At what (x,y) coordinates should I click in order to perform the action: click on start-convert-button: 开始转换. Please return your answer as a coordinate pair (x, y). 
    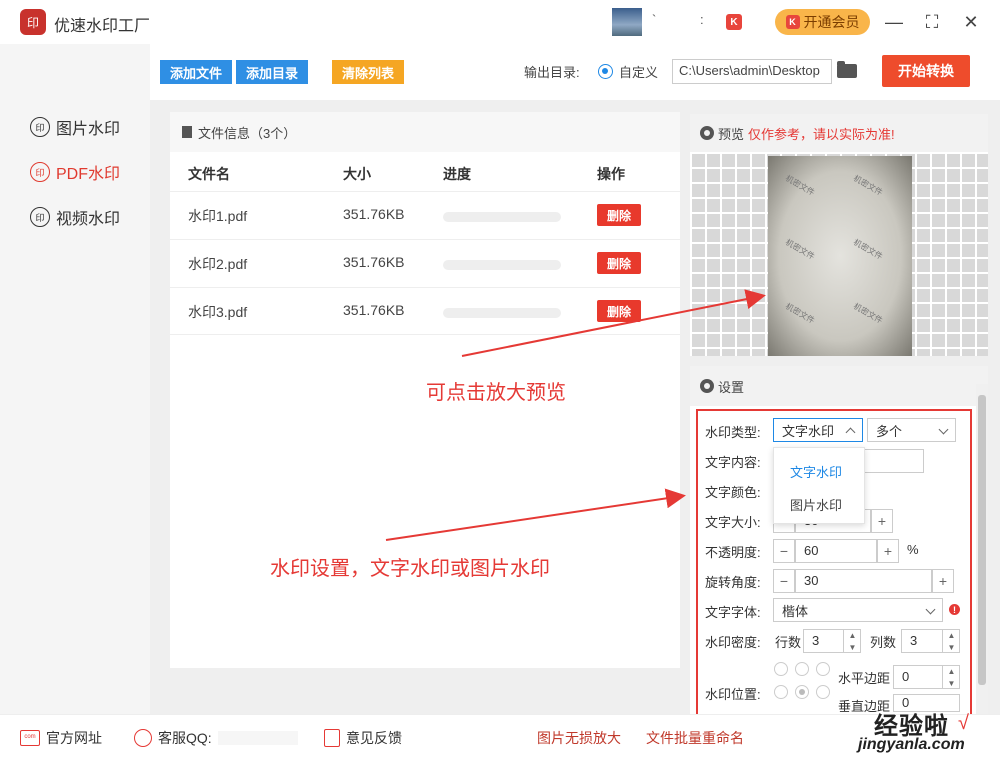
    Looking at the image, I should click on (926, 71).